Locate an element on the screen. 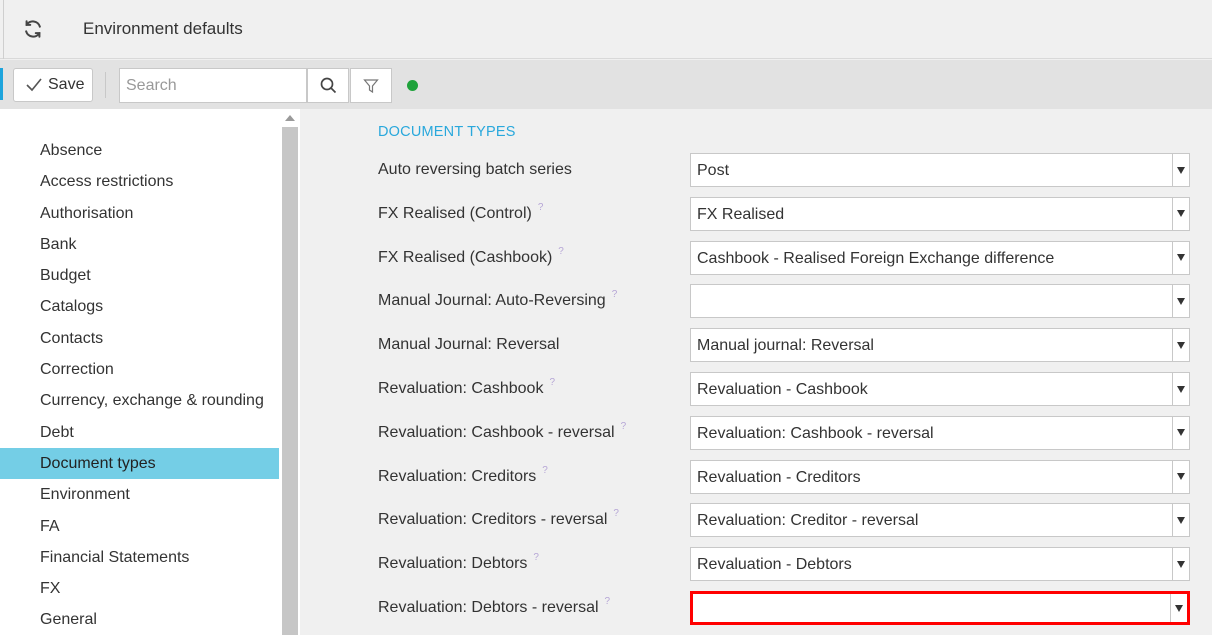  field-label: Revaluation: Debtors? is located at coordinates (458, 562).